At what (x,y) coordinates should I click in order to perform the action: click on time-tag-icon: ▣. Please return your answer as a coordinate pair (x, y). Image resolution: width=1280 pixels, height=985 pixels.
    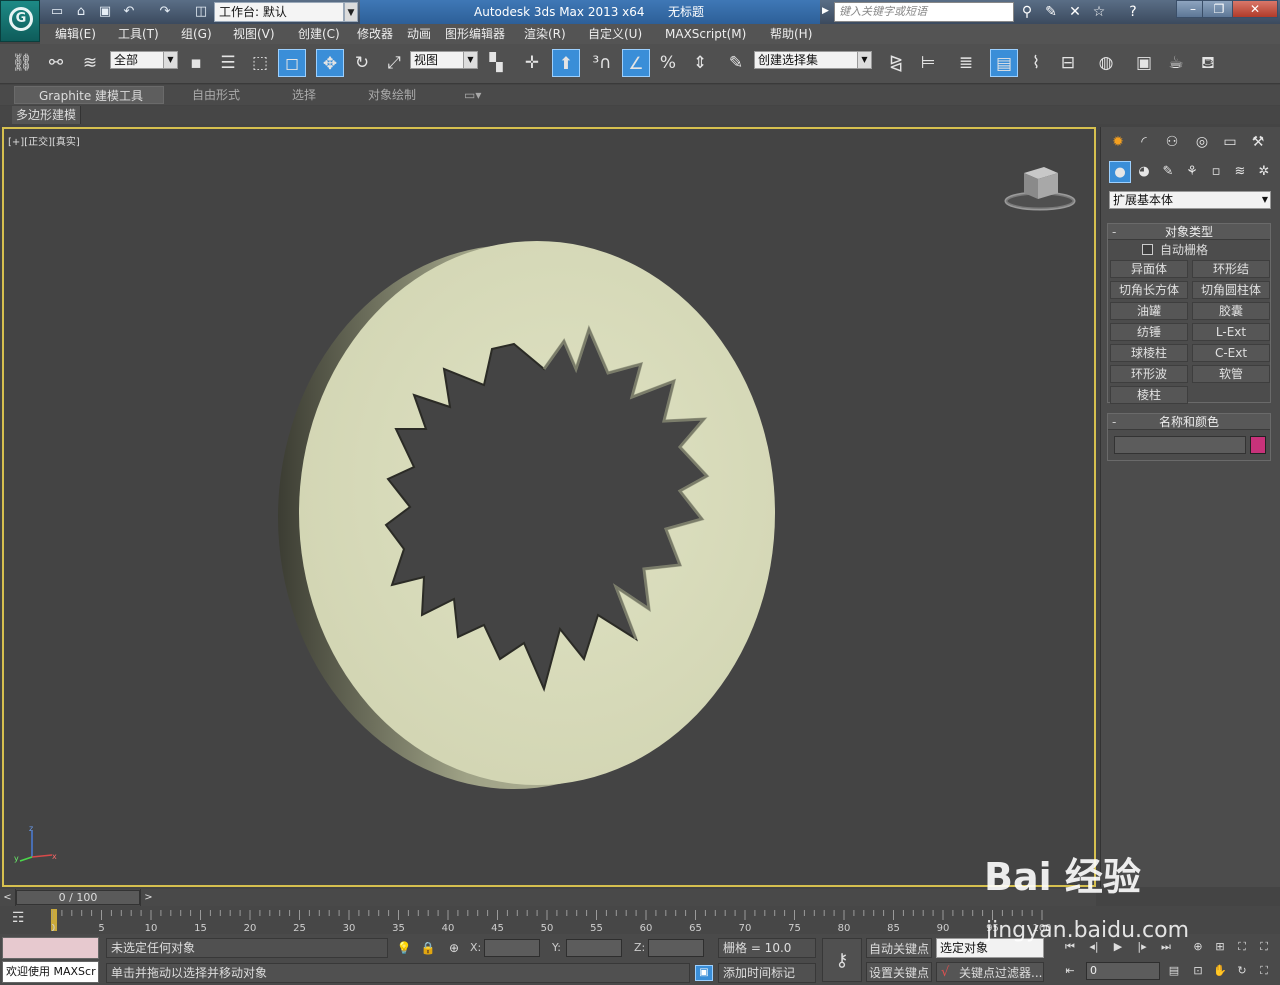
    Looking at the image, I should click on (704, 973).